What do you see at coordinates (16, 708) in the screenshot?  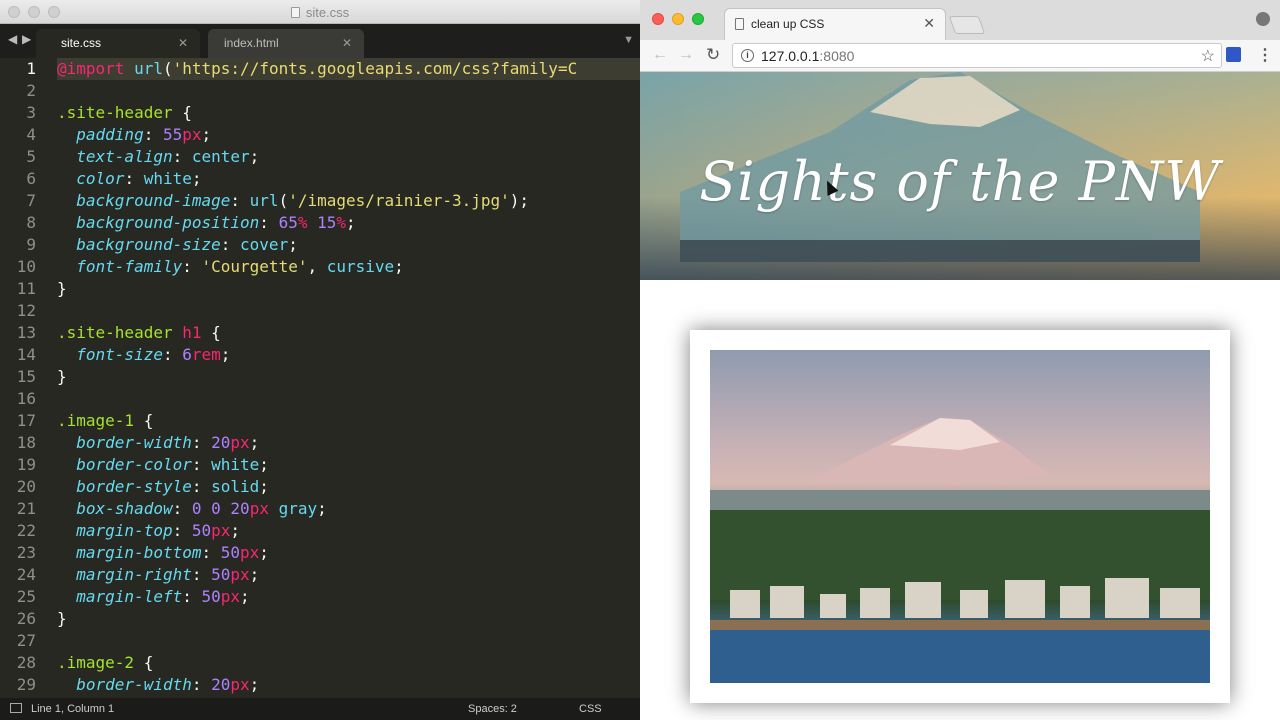 I see `panel-icon` at bounding box center [16, 708].